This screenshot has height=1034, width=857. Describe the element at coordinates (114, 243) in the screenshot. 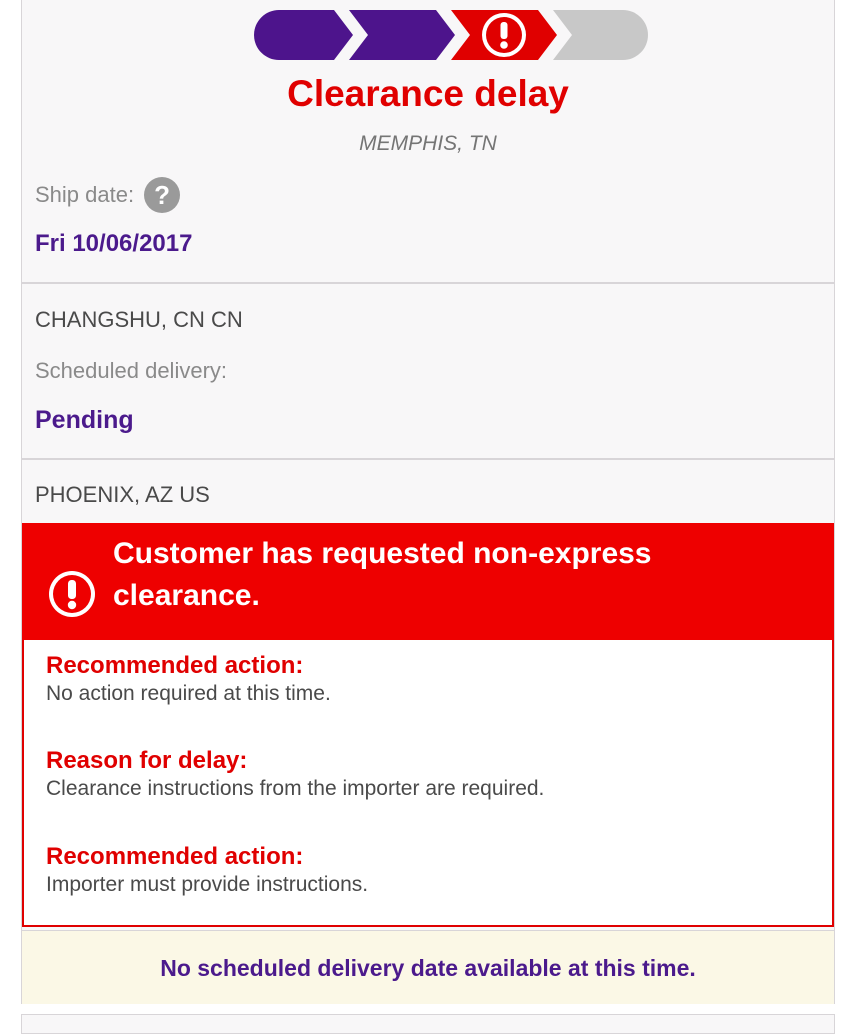

I see `ship-date-value: Fri 10/06/2017` at that location.